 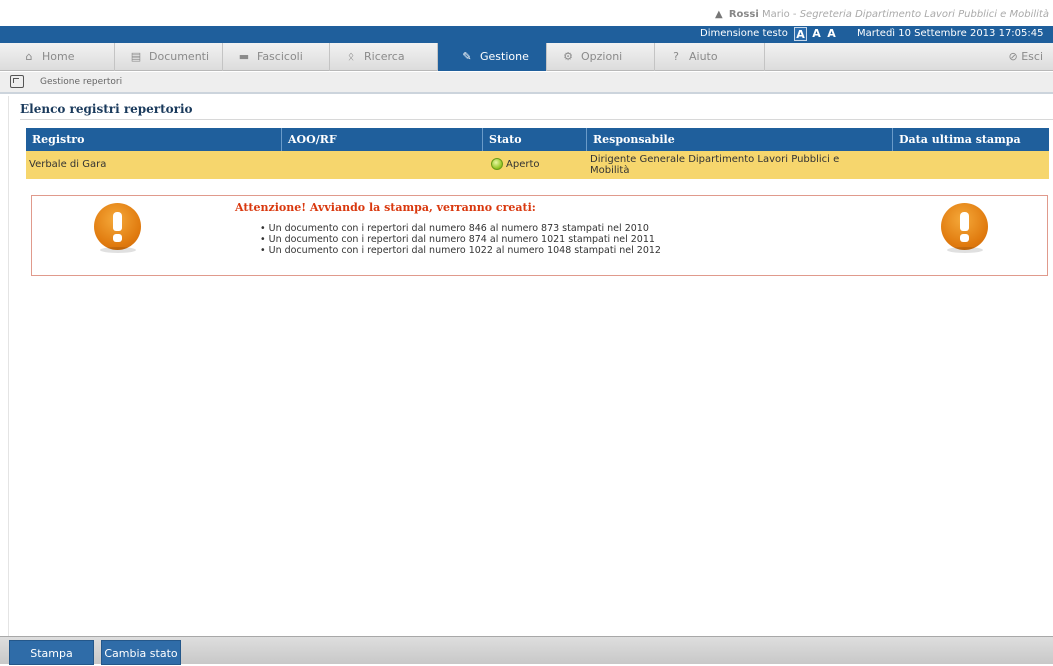 What do you see at coordinates (523, 164) in the screenshot?
I see `cell-stato-label: Aperto` at bounding box center [523, 164].